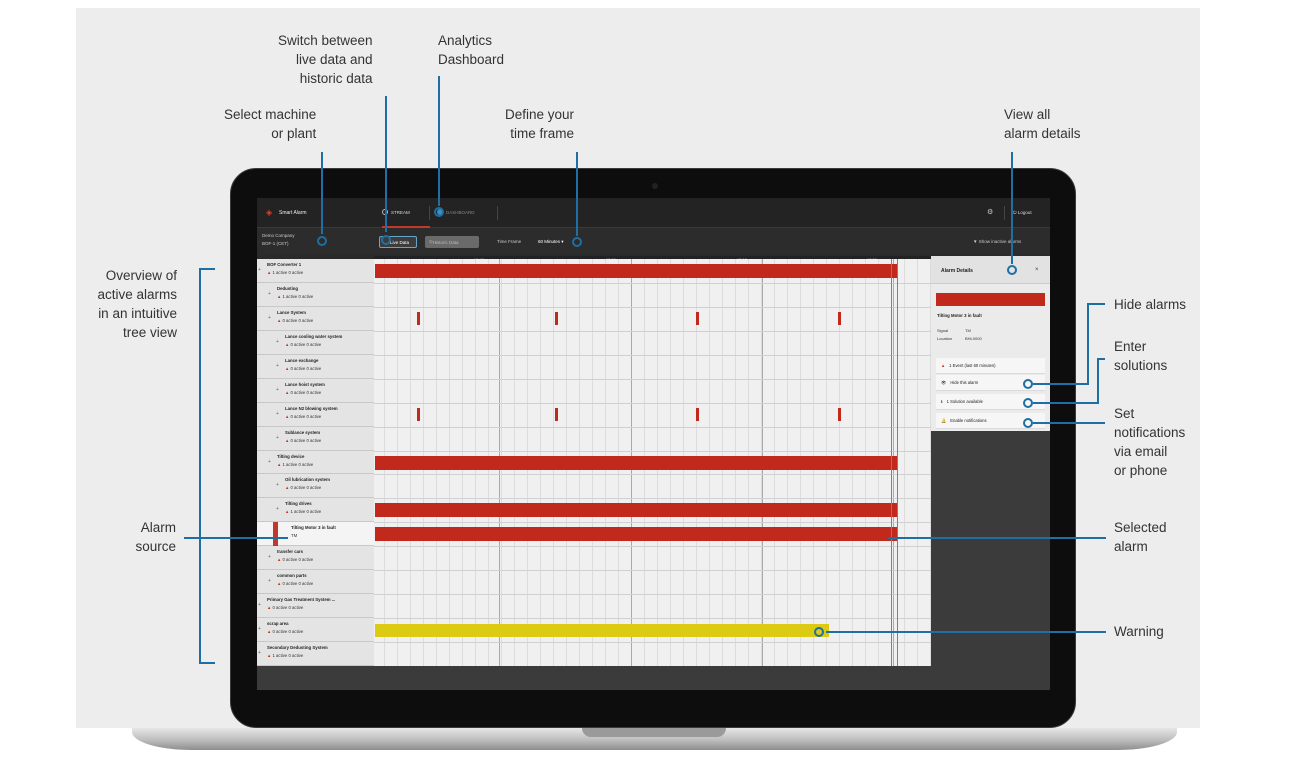  I want to click on tree-node: + common parts ▲ 0 active 0 active, so click(315, 582).